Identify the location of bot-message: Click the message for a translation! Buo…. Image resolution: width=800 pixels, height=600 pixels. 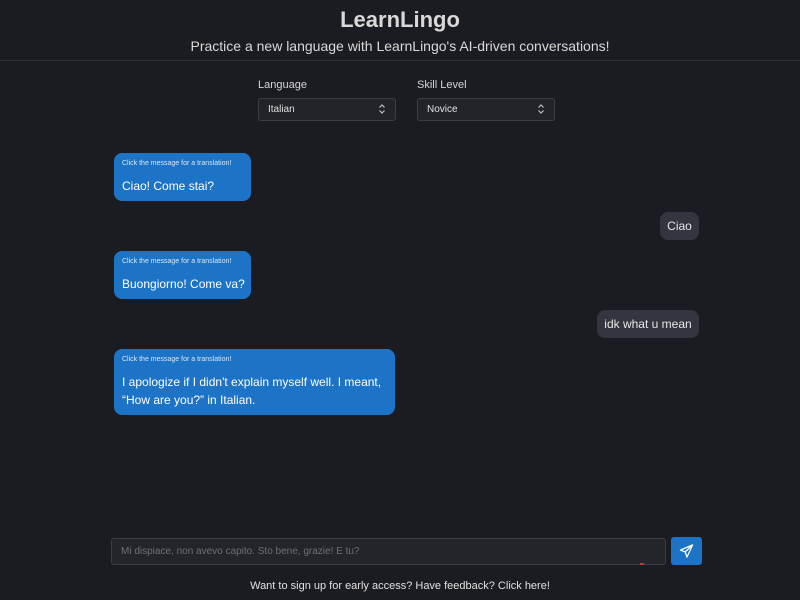
(182, 275).